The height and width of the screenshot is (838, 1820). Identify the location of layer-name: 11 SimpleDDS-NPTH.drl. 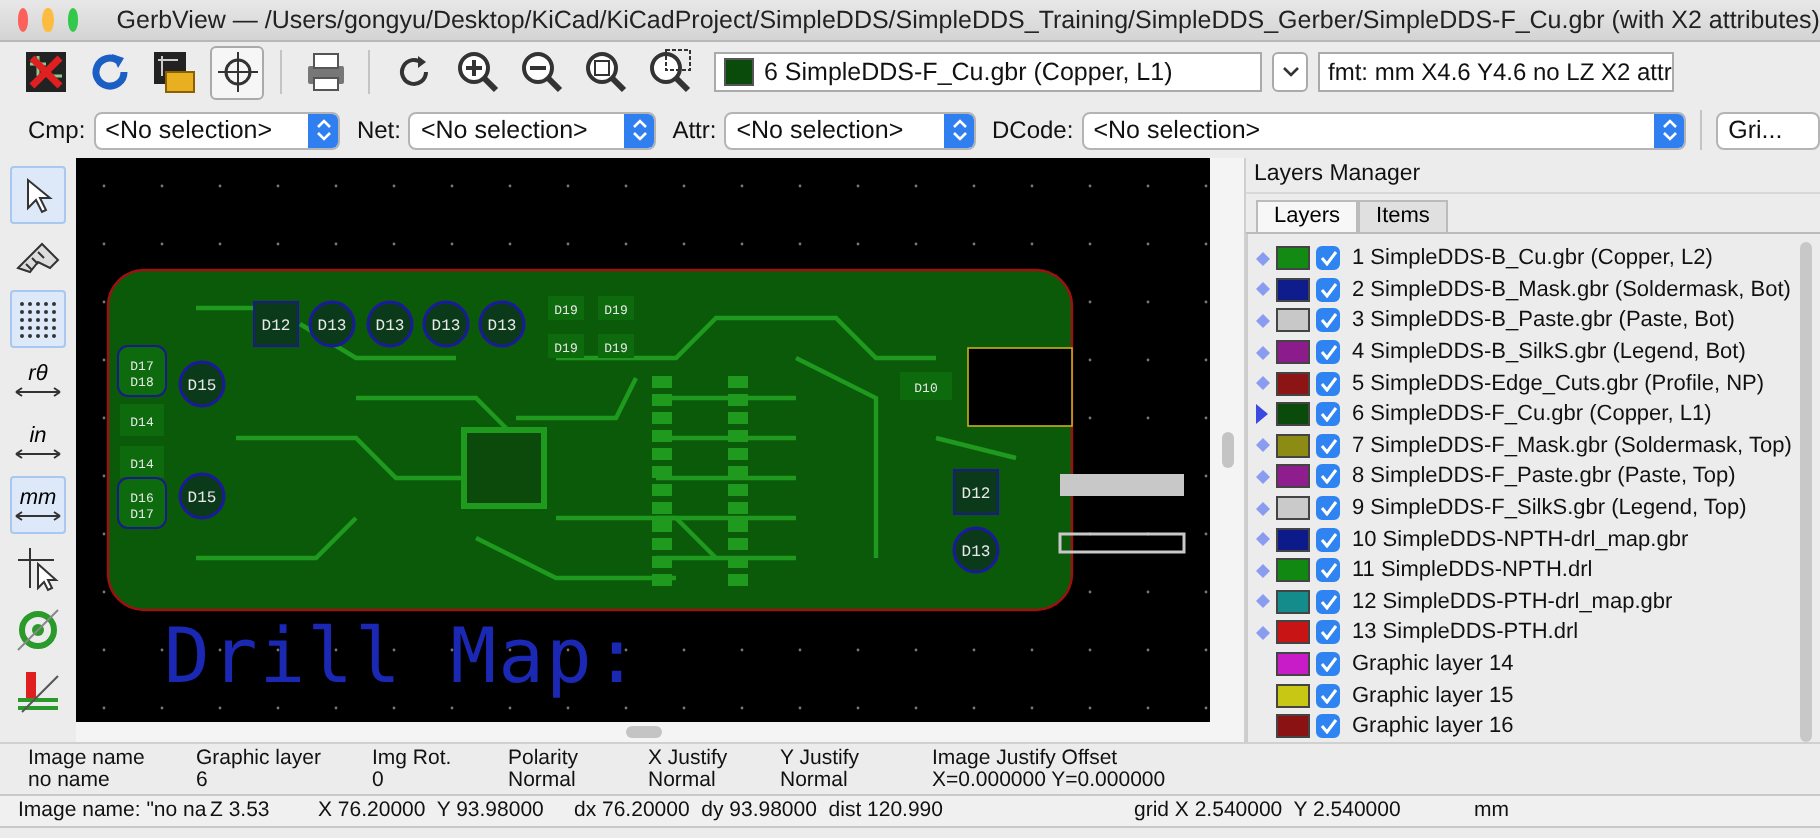
(1472, 570).